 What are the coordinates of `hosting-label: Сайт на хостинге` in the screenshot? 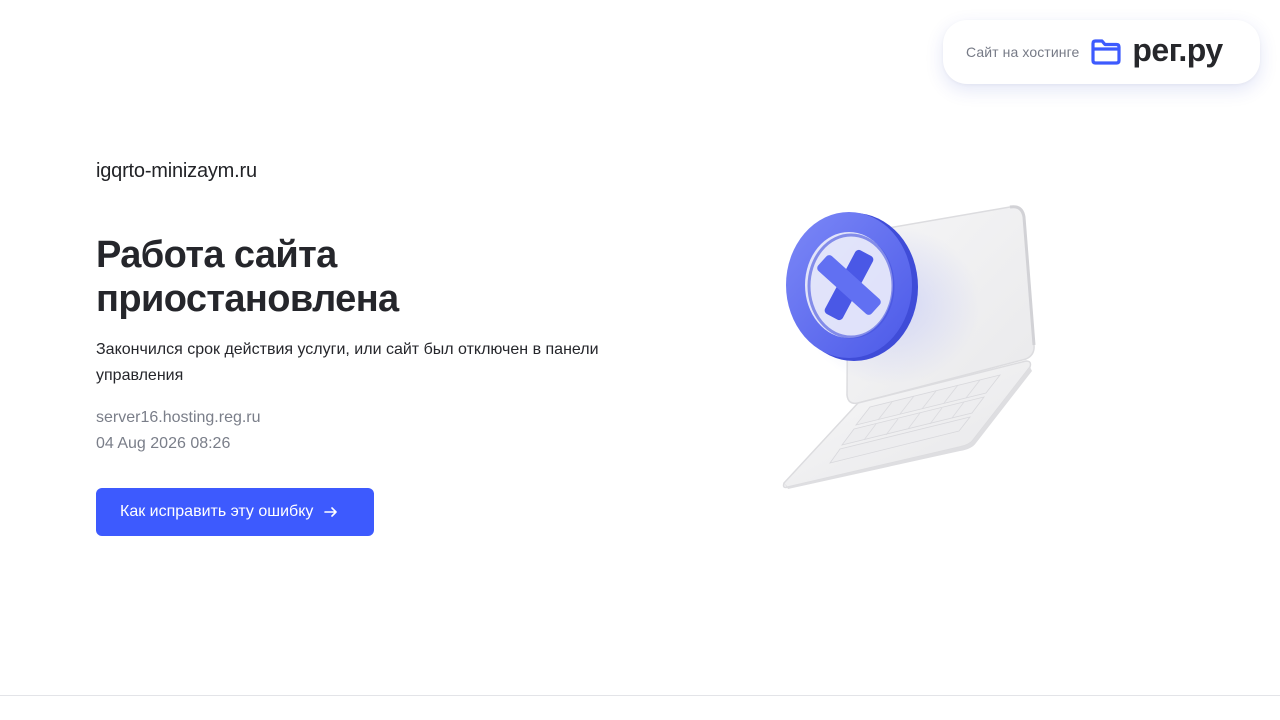 It's located at (1023, 52).